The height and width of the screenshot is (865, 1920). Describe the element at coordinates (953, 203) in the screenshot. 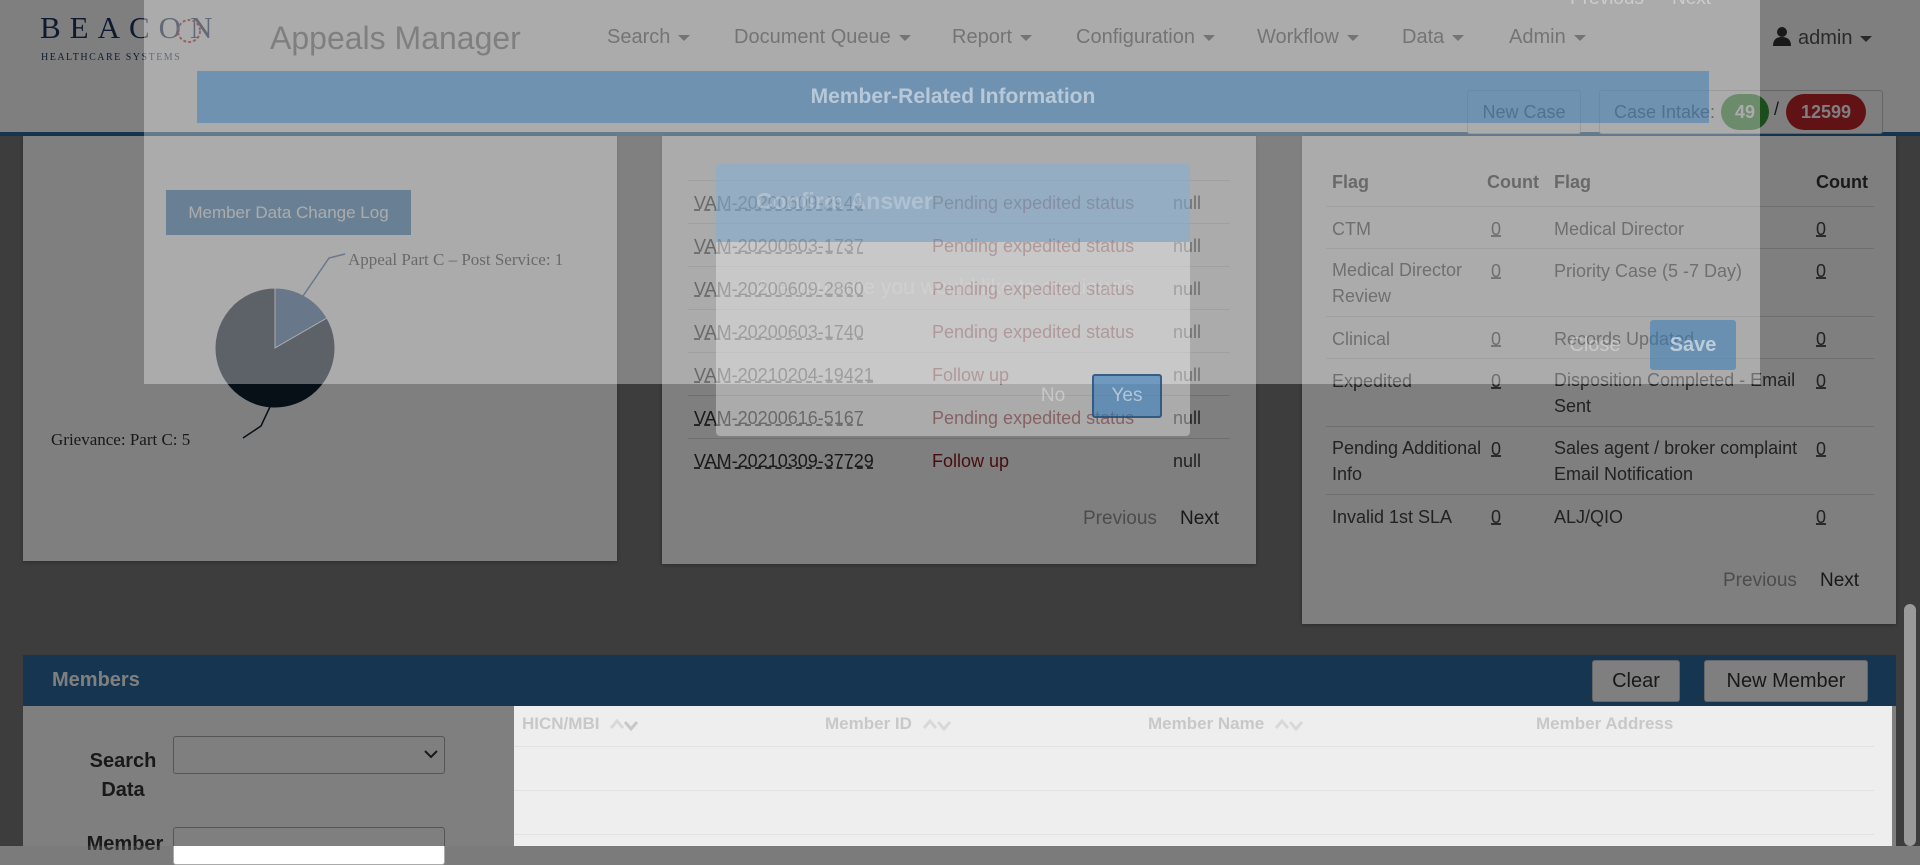

I see `confirm-modal-header: Confirm Answer` at that location.